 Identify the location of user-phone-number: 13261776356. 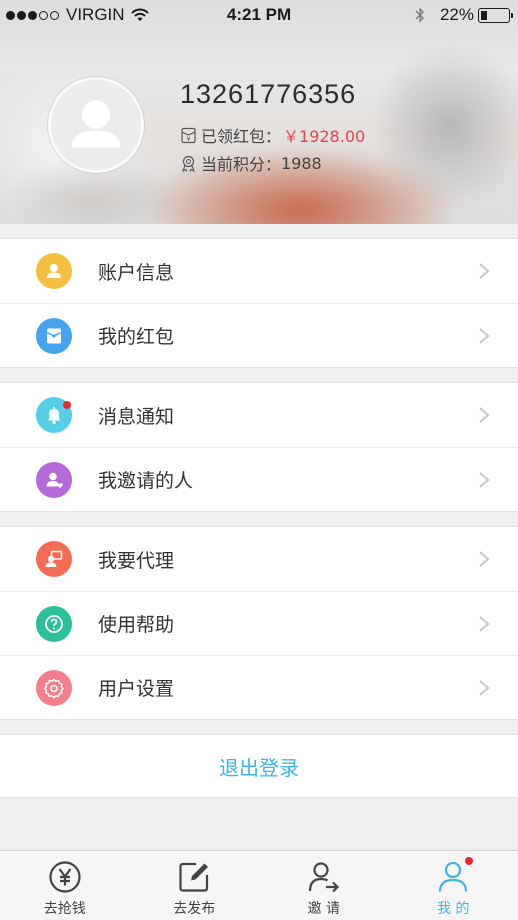
(268, 94).